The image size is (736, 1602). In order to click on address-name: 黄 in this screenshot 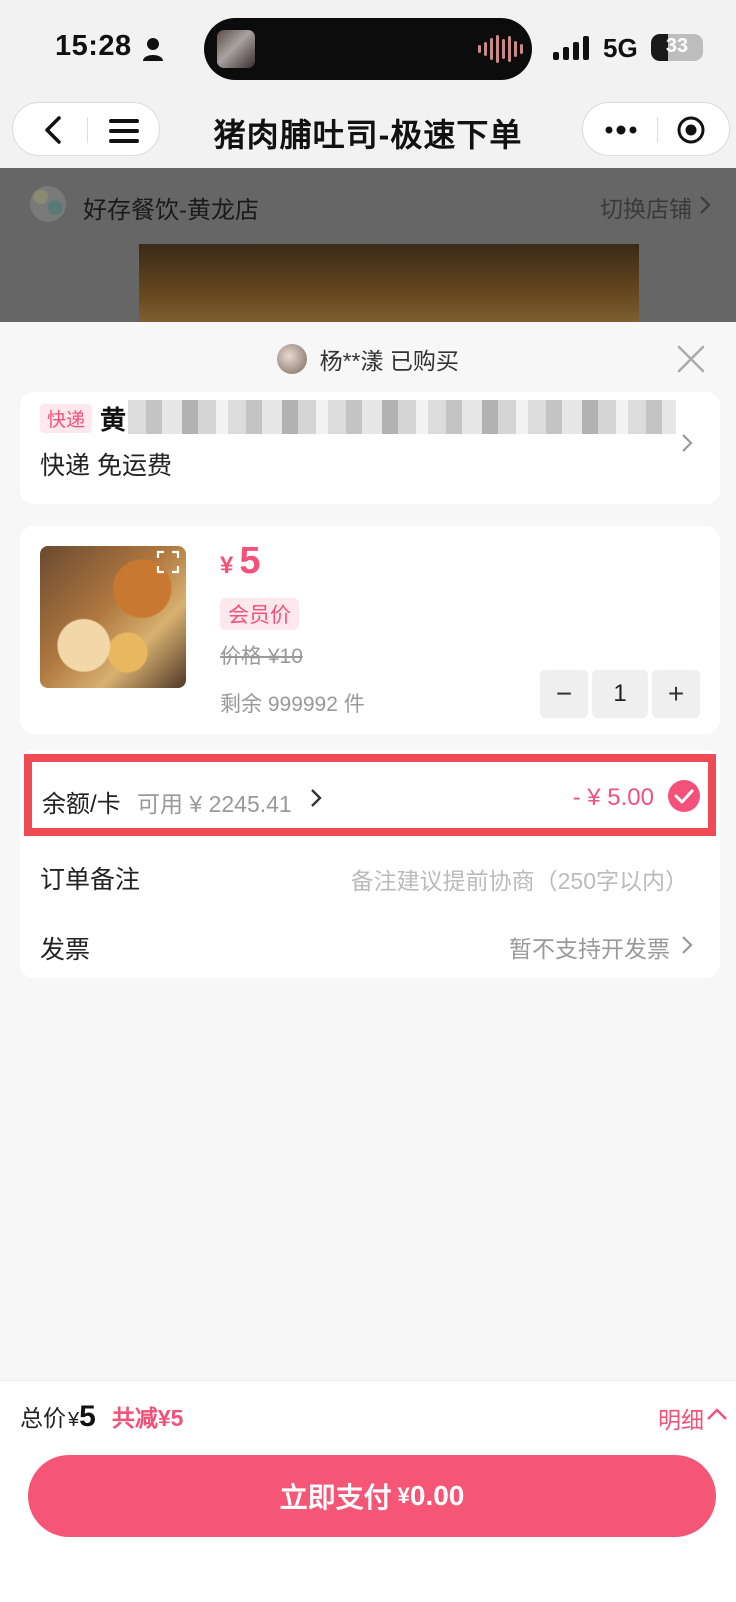, I will do `click(113, 420)`.